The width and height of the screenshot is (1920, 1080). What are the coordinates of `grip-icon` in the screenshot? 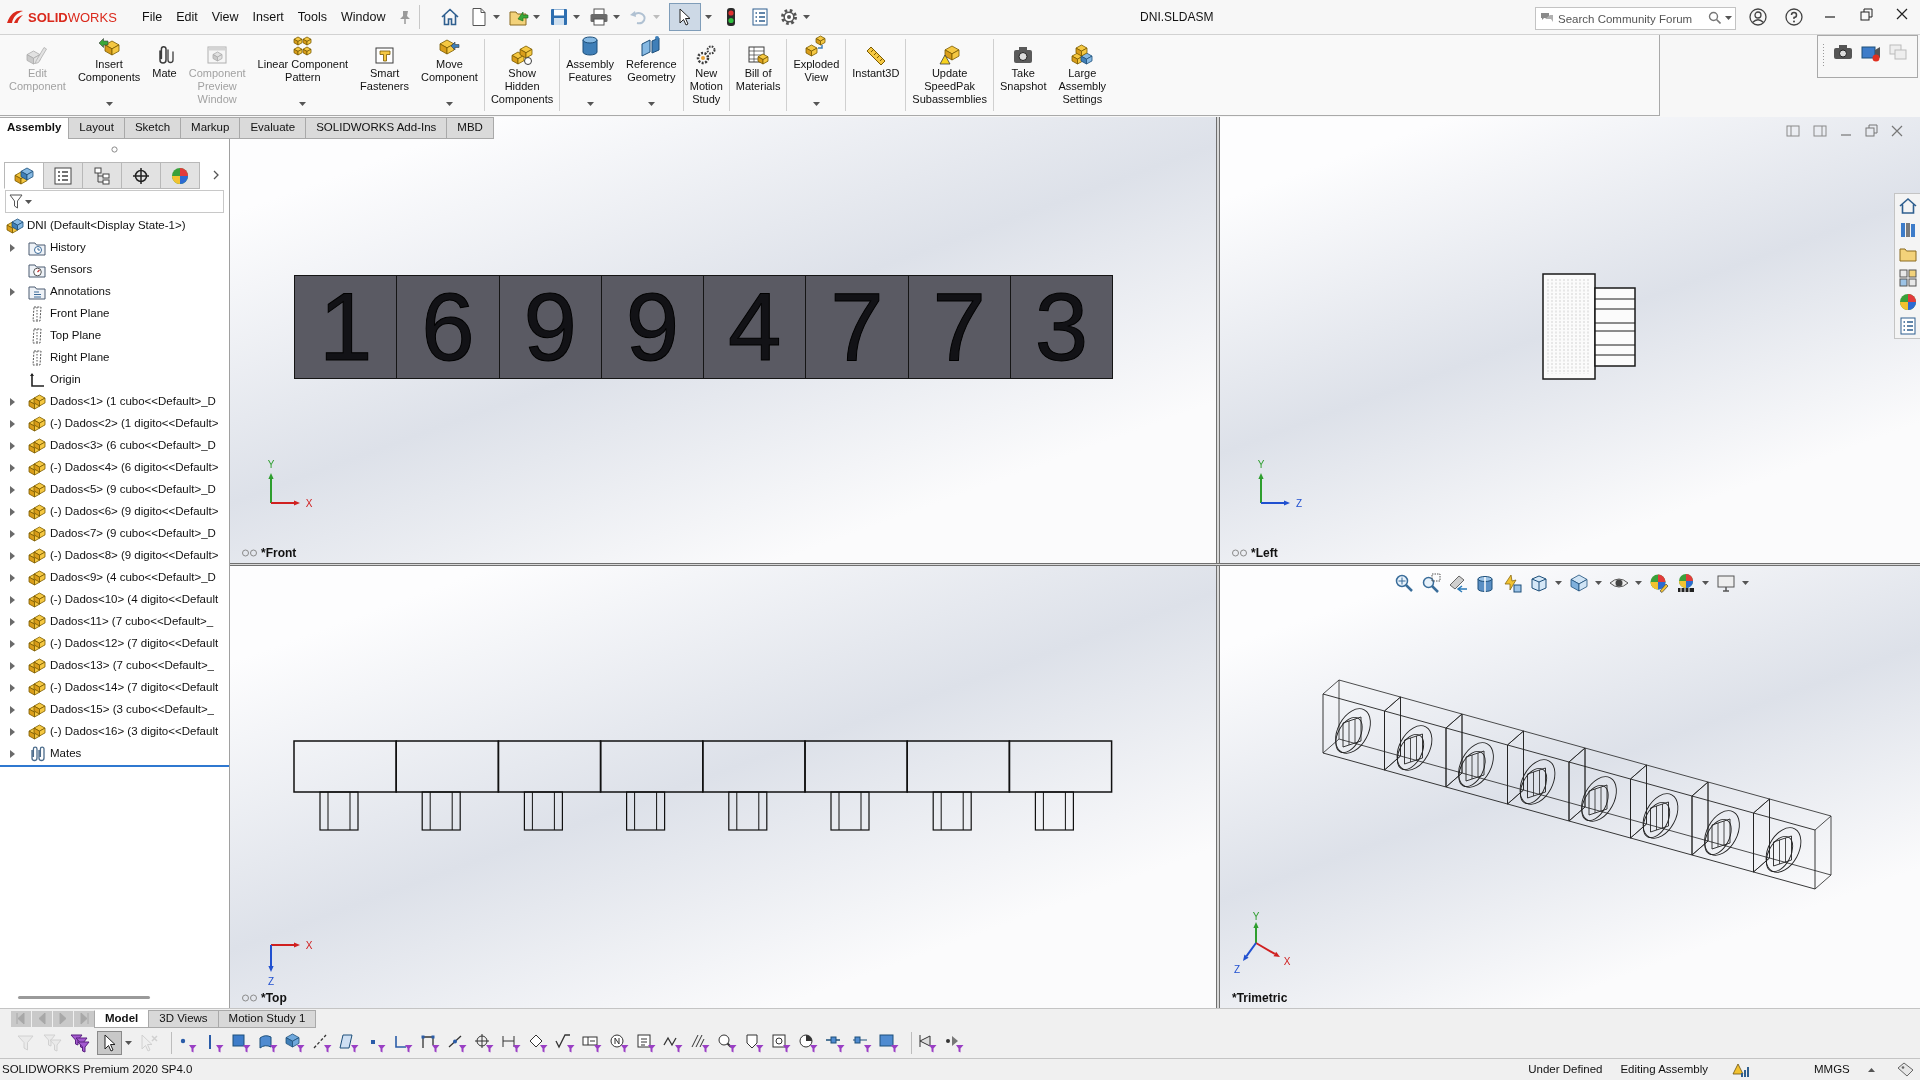 It's located at (114, 149).